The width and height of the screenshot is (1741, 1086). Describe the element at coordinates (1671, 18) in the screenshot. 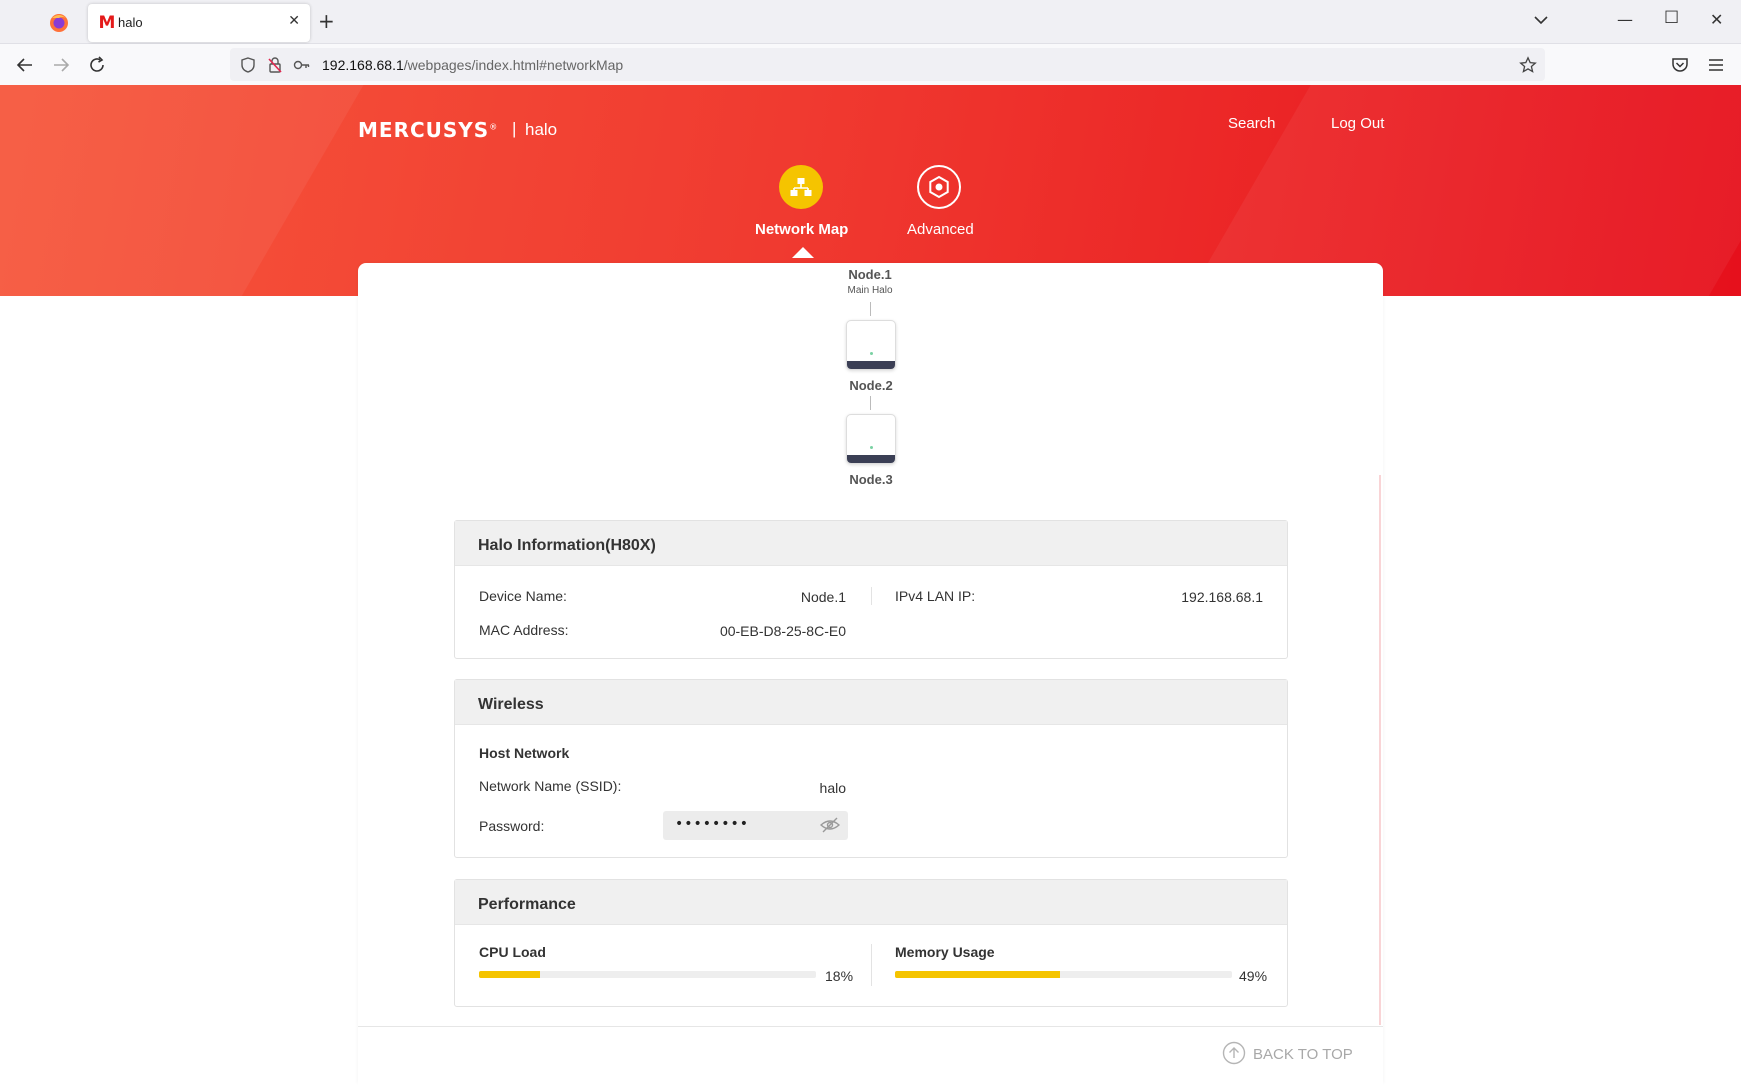

I see `maximize-window-icon: ☐` at that location.